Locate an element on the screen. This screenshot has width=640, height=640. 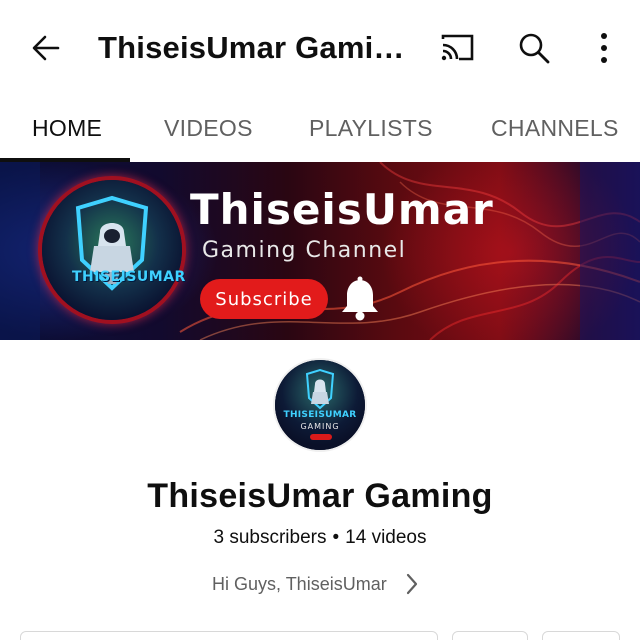
banner-subscribe-graphic: Subscribe is located at coordinates (264, 299).